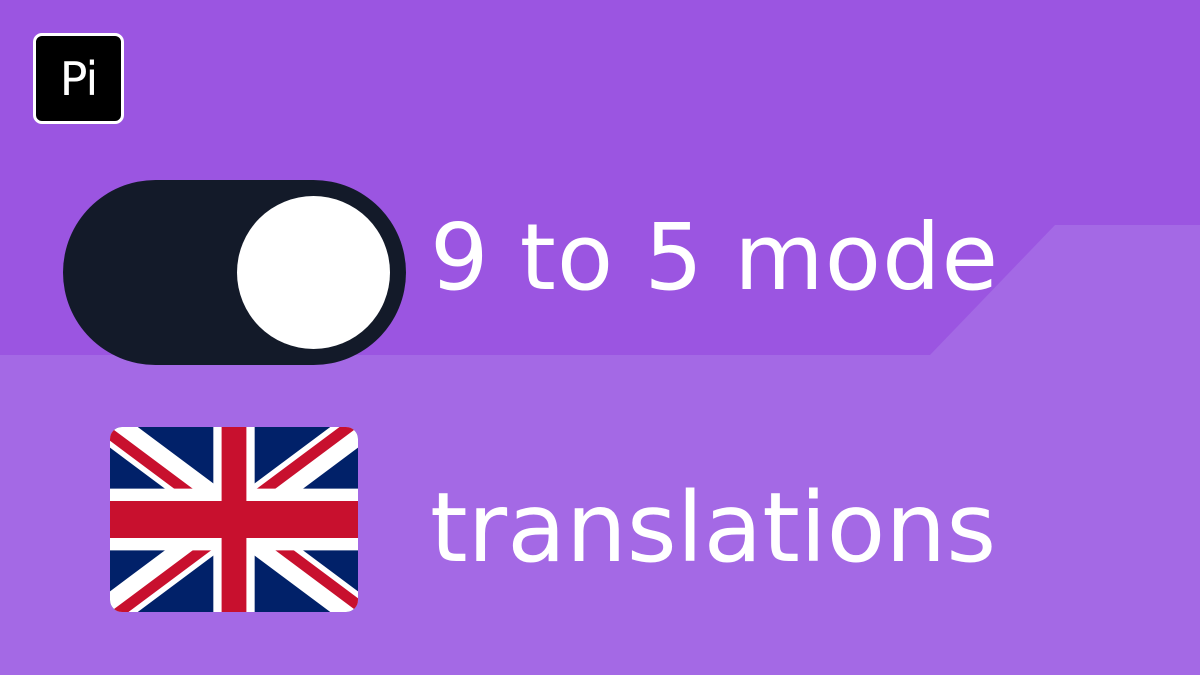  I want to click on logo-text: Pi, so click(79, 78).